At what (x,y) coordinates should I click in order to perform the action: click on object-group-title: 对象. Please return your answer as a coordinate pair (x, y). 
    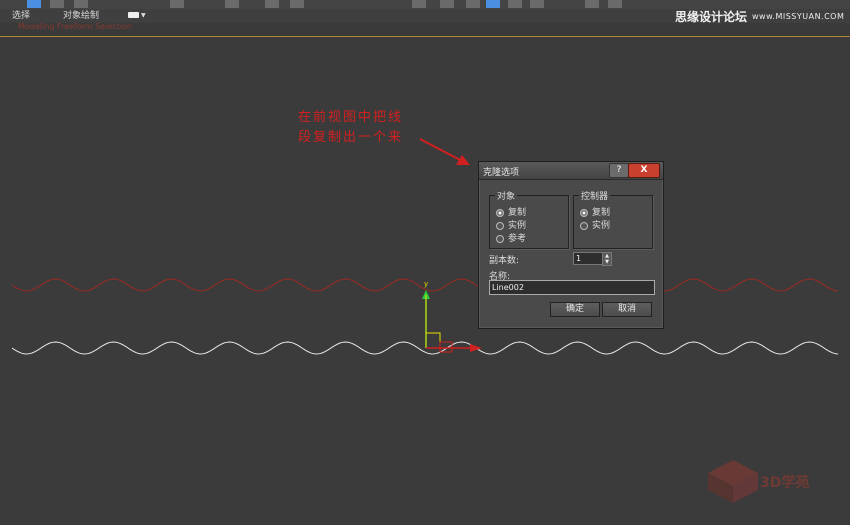
    Looking at the image, I should click on (506, 195).